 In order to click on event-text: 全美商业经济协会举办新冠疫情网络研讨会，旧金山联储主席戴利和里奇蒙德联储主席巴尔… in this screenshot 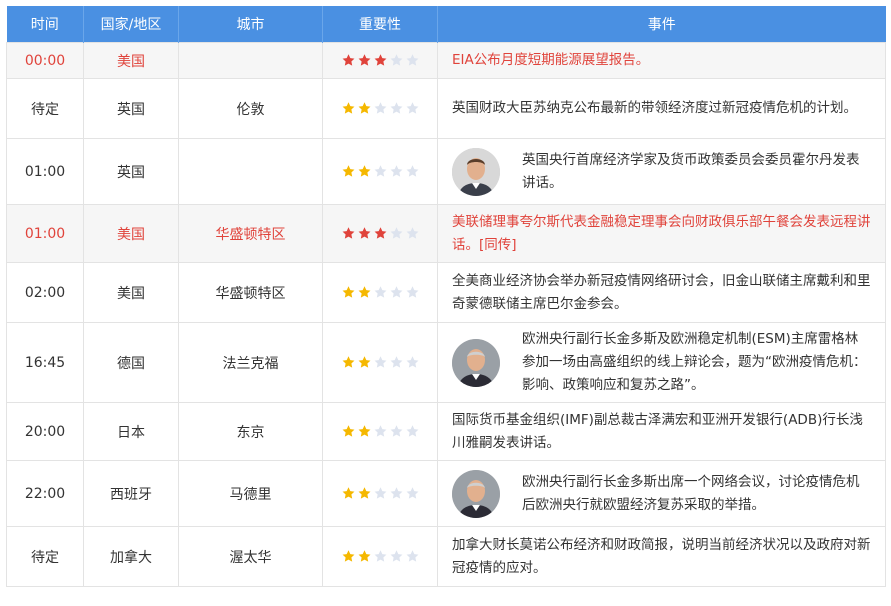, I will do `click(661, 292)`.